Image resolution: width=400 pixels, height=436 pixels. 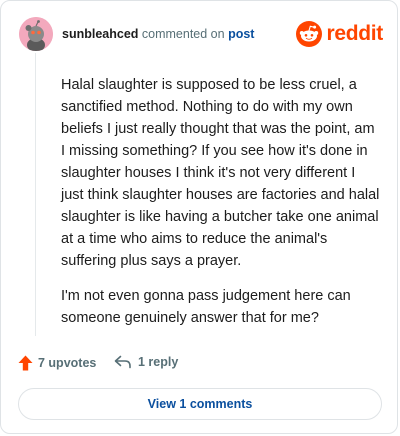 What do you see at coordinates (203, 365) in the screenshot?
I see `comment-actions: 7 upvotes 1 reply` at bounding box center [203, 365].